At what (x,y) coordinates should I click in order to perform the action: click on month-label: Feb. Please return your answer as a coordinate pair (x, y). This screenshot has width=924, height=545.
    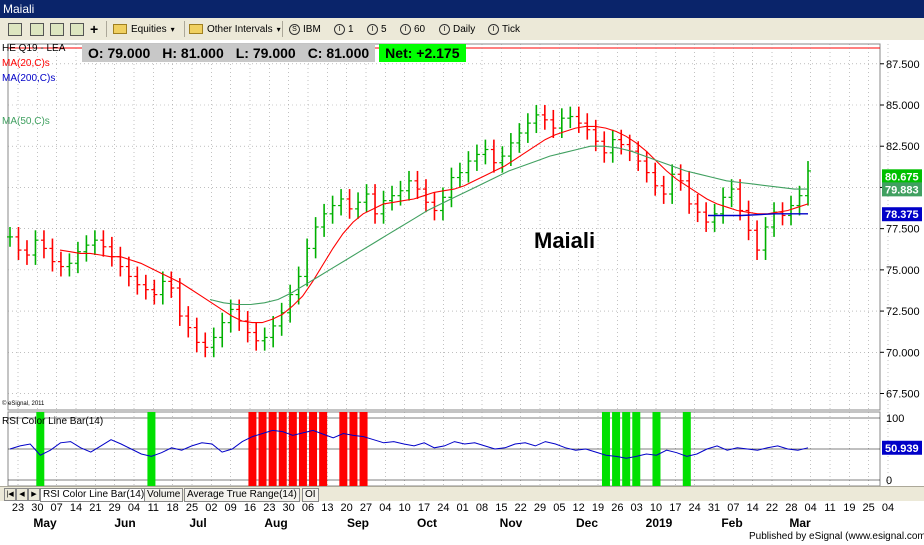
    Looking at the image, I should click on (731, 523).